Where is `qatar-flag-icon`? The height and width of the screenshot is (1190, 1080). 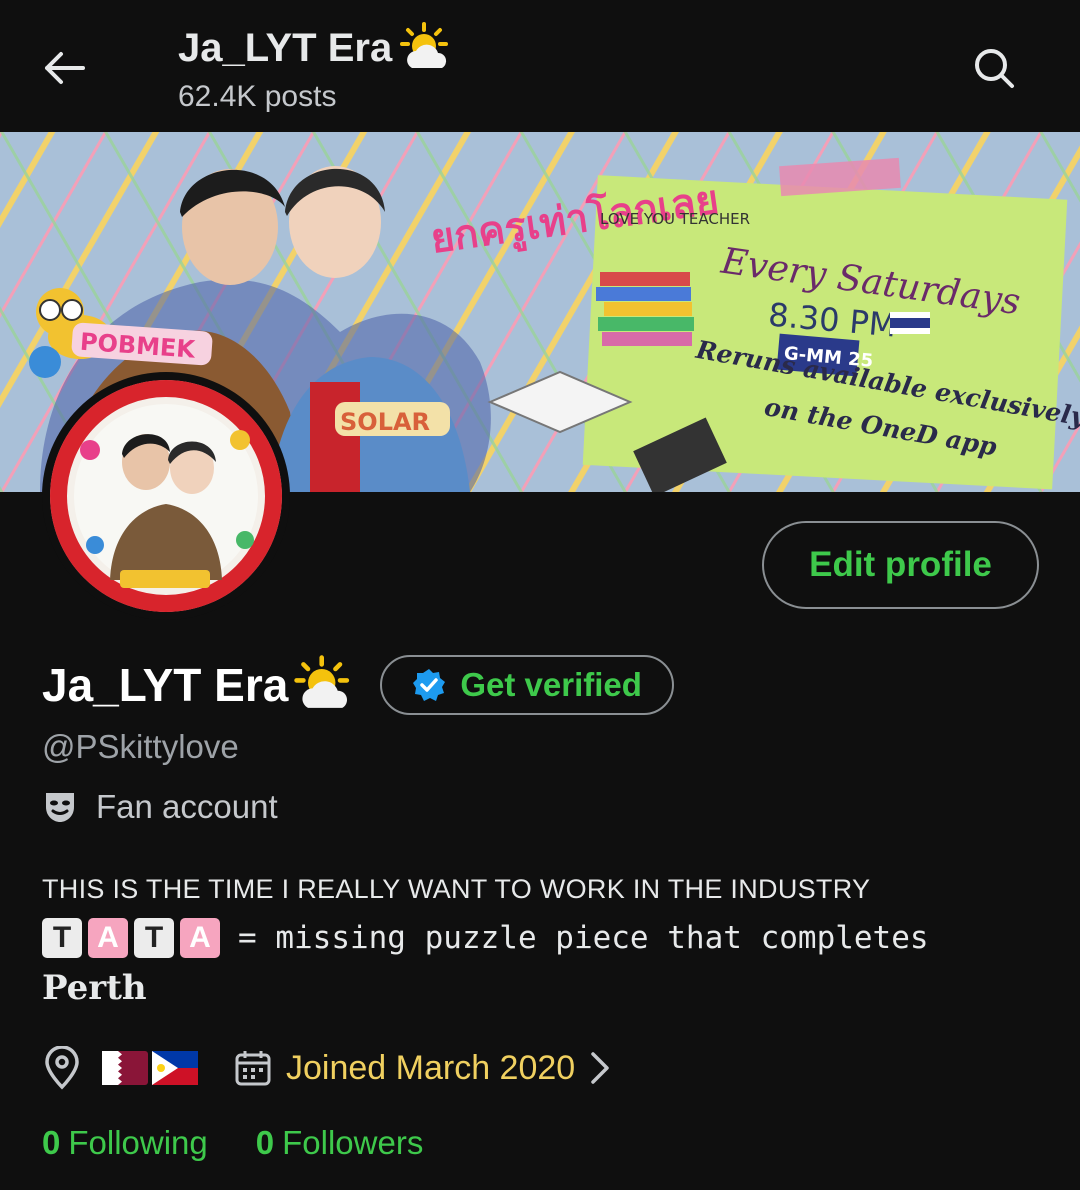 qatar-flag-icon is located at coordinates (125, 1068).